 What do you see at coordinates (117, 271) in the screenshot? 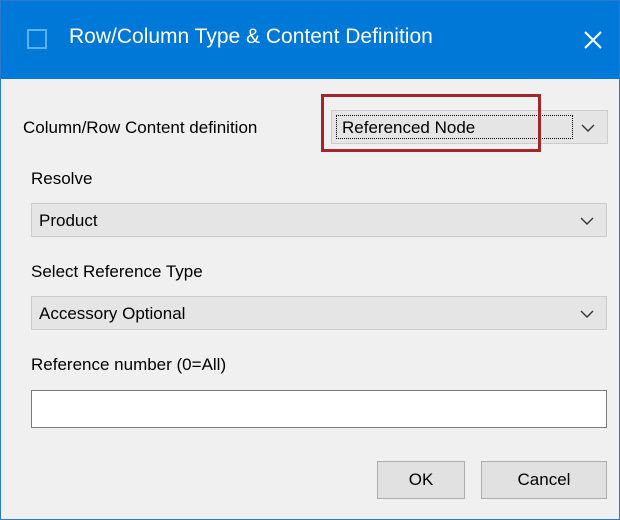
I see `reference-type-label: Select Reference Type` at bounding box center [117, 271].